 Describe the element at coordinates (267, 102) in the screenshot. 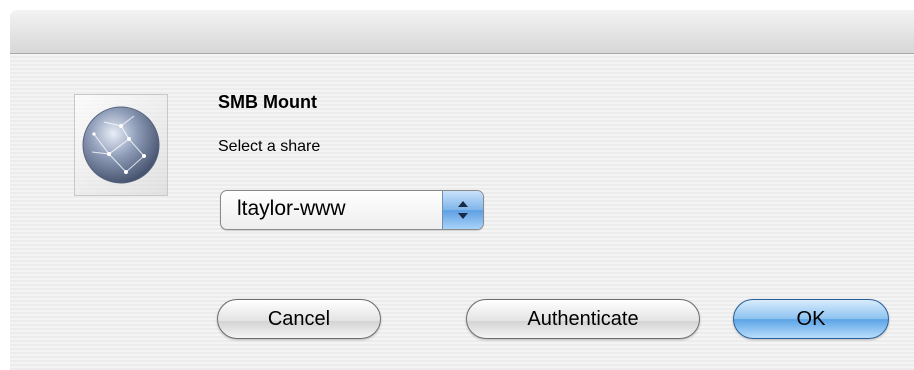

I see `dialog-title: SMB Mount` at that location.